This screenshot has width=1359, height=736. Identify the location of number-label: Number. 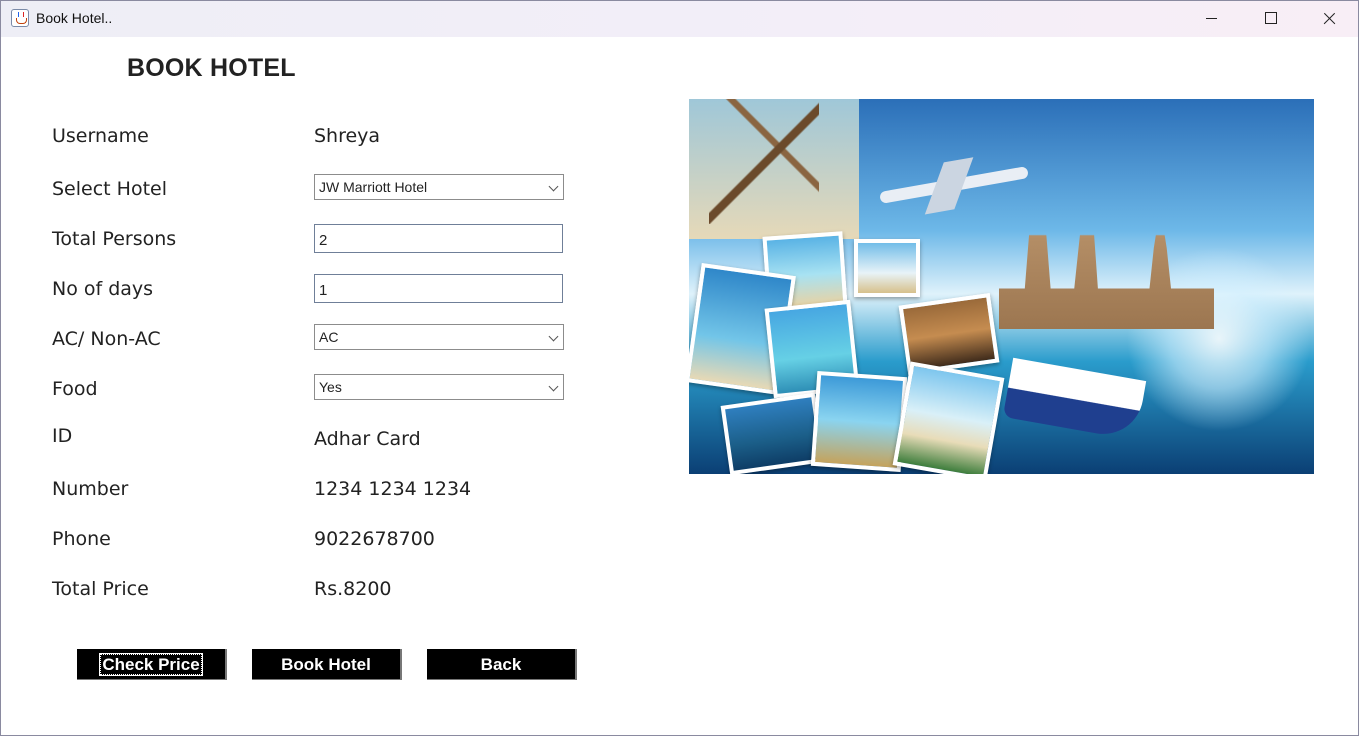
(90, 489).